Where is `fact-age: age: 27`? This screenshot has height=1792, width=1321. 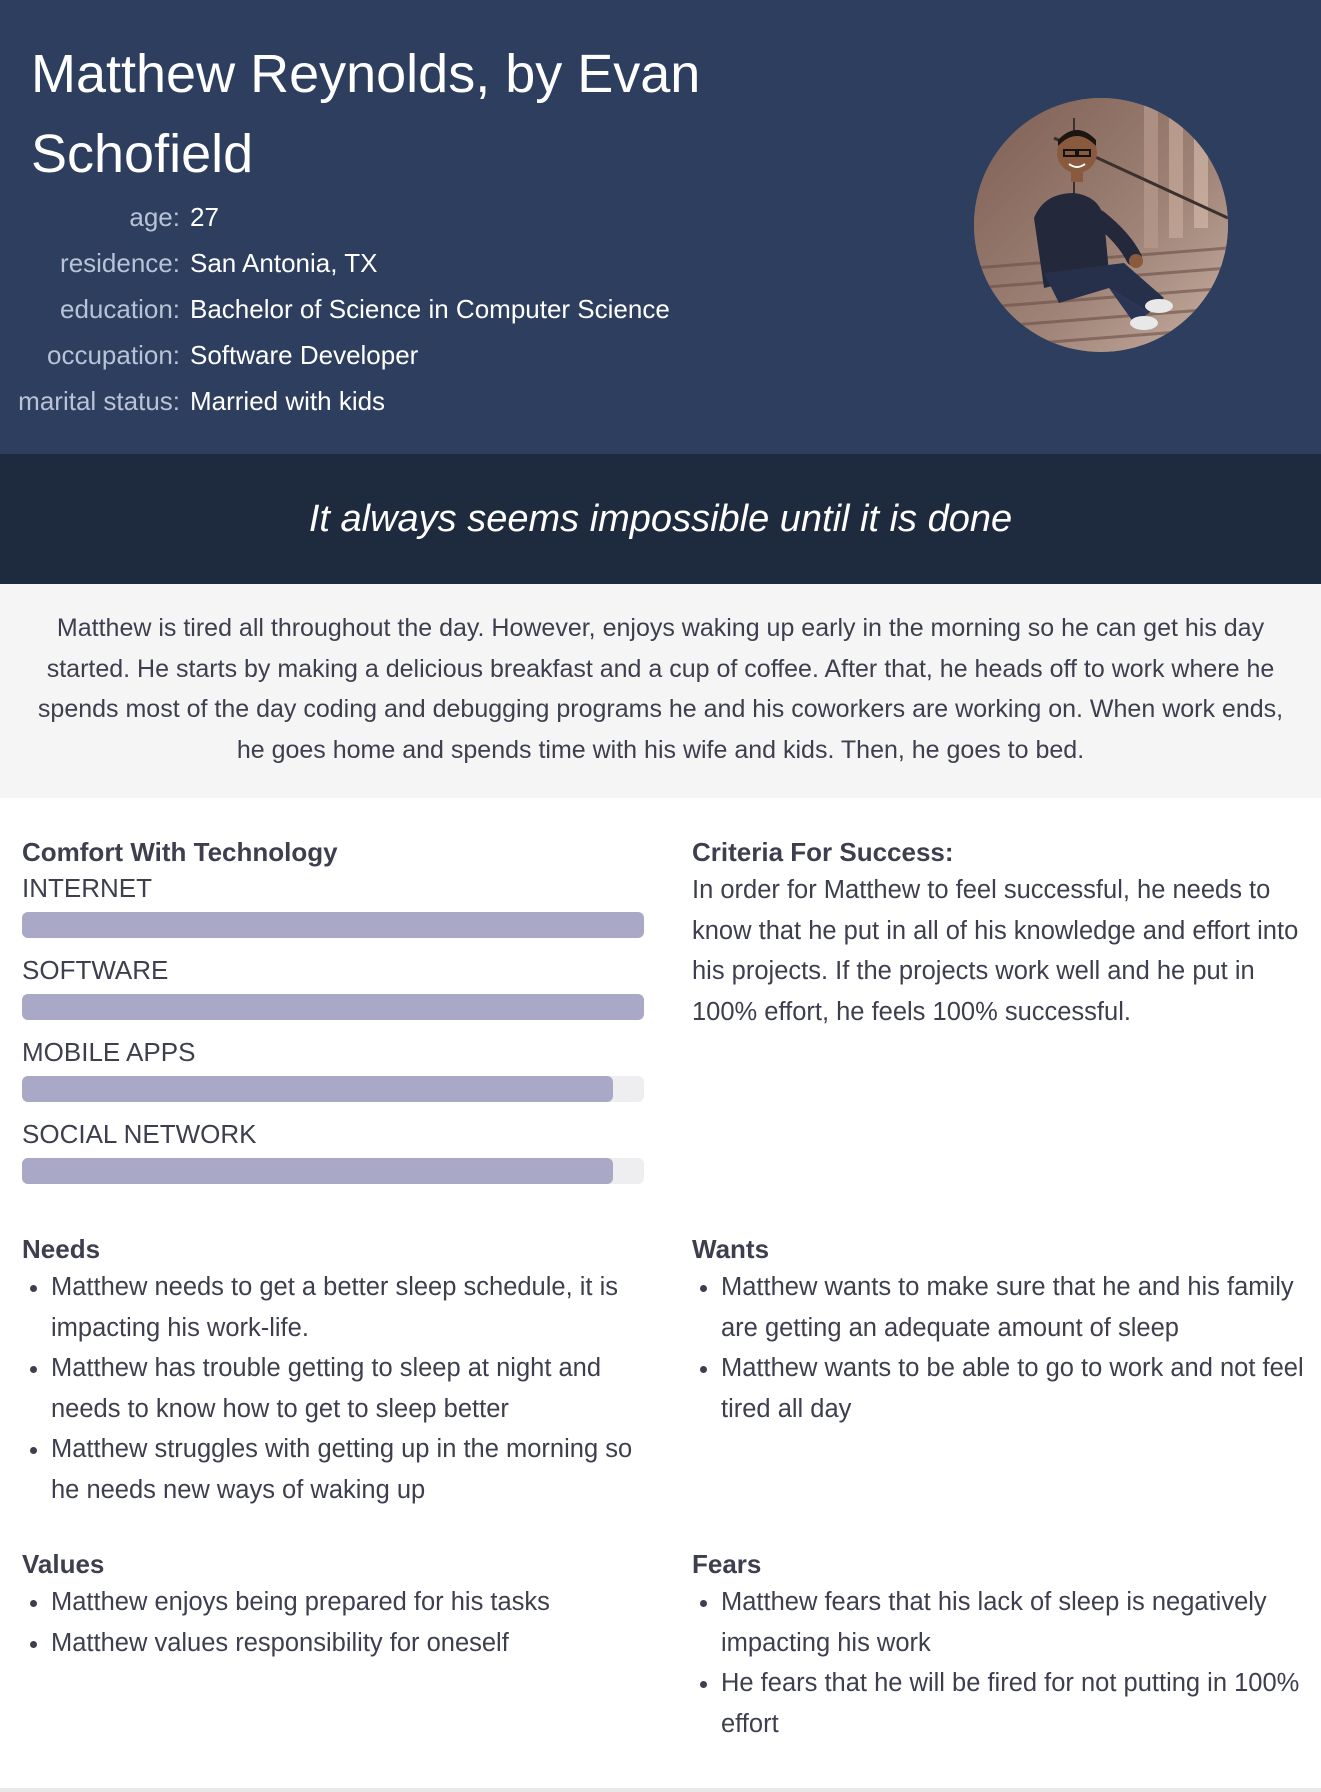 fact-age: age: 27 is located at coordinates (400, 217).